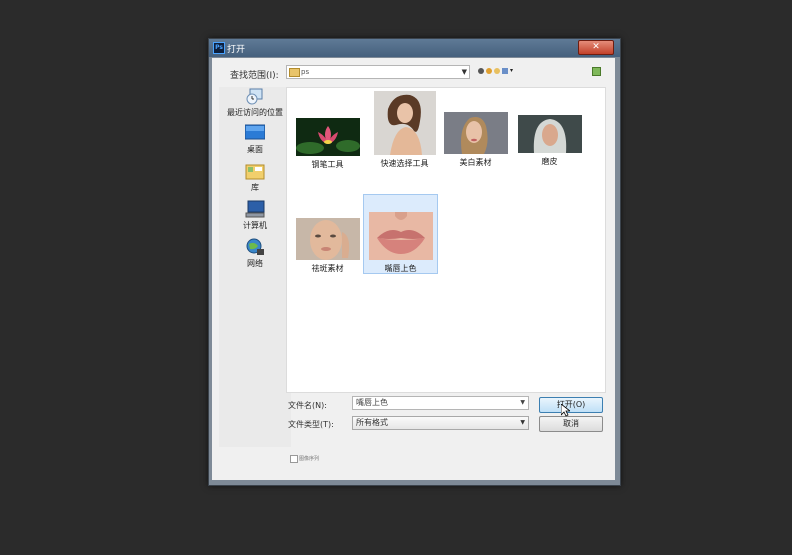 This screenshot has height=555, width=792. What do you see at coordinates (571, 405) in the screenshot?
I see `open-button: 打开(O)` at bounding box center [571, 405].